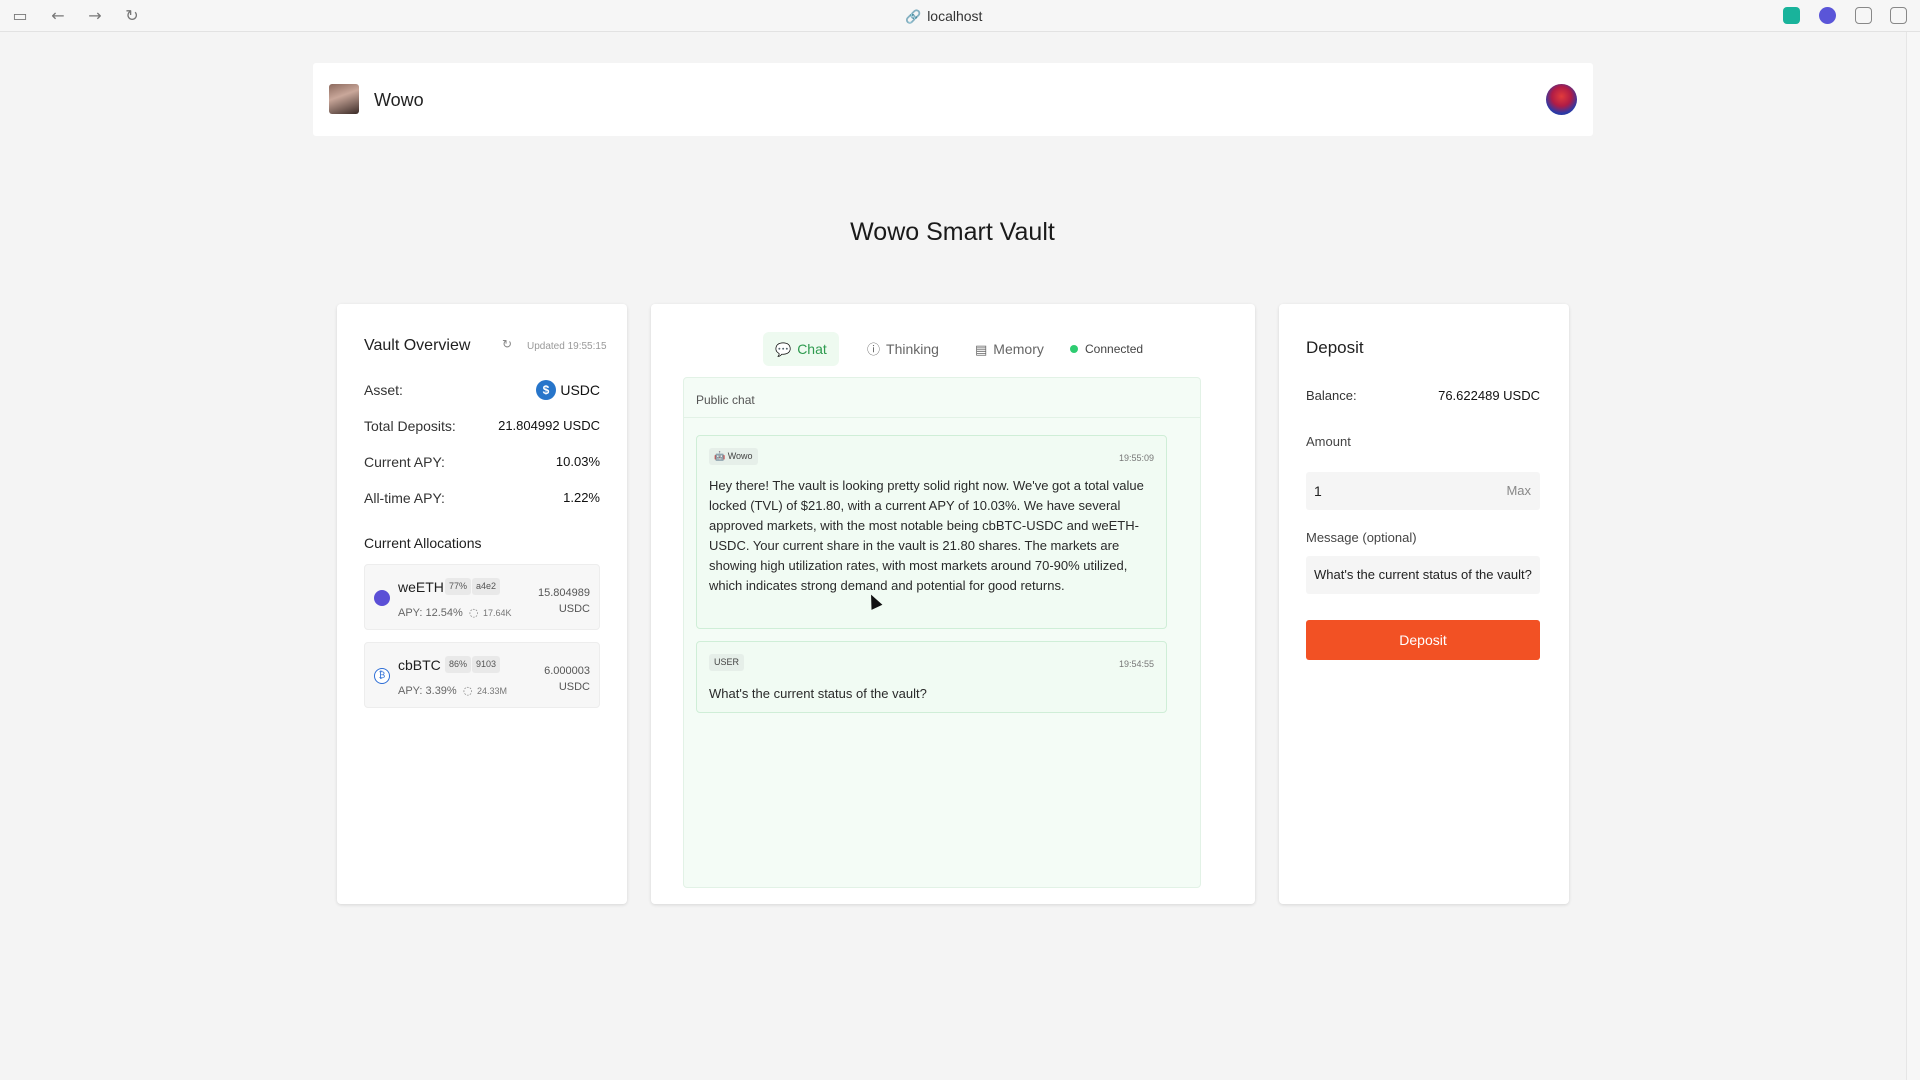 The width and height of the screenshot is (1920, 1080). Describe the element at coordinates (567, 679) in the screenshot. I see `allocation-amount: 6.000003 USDC` at that location.